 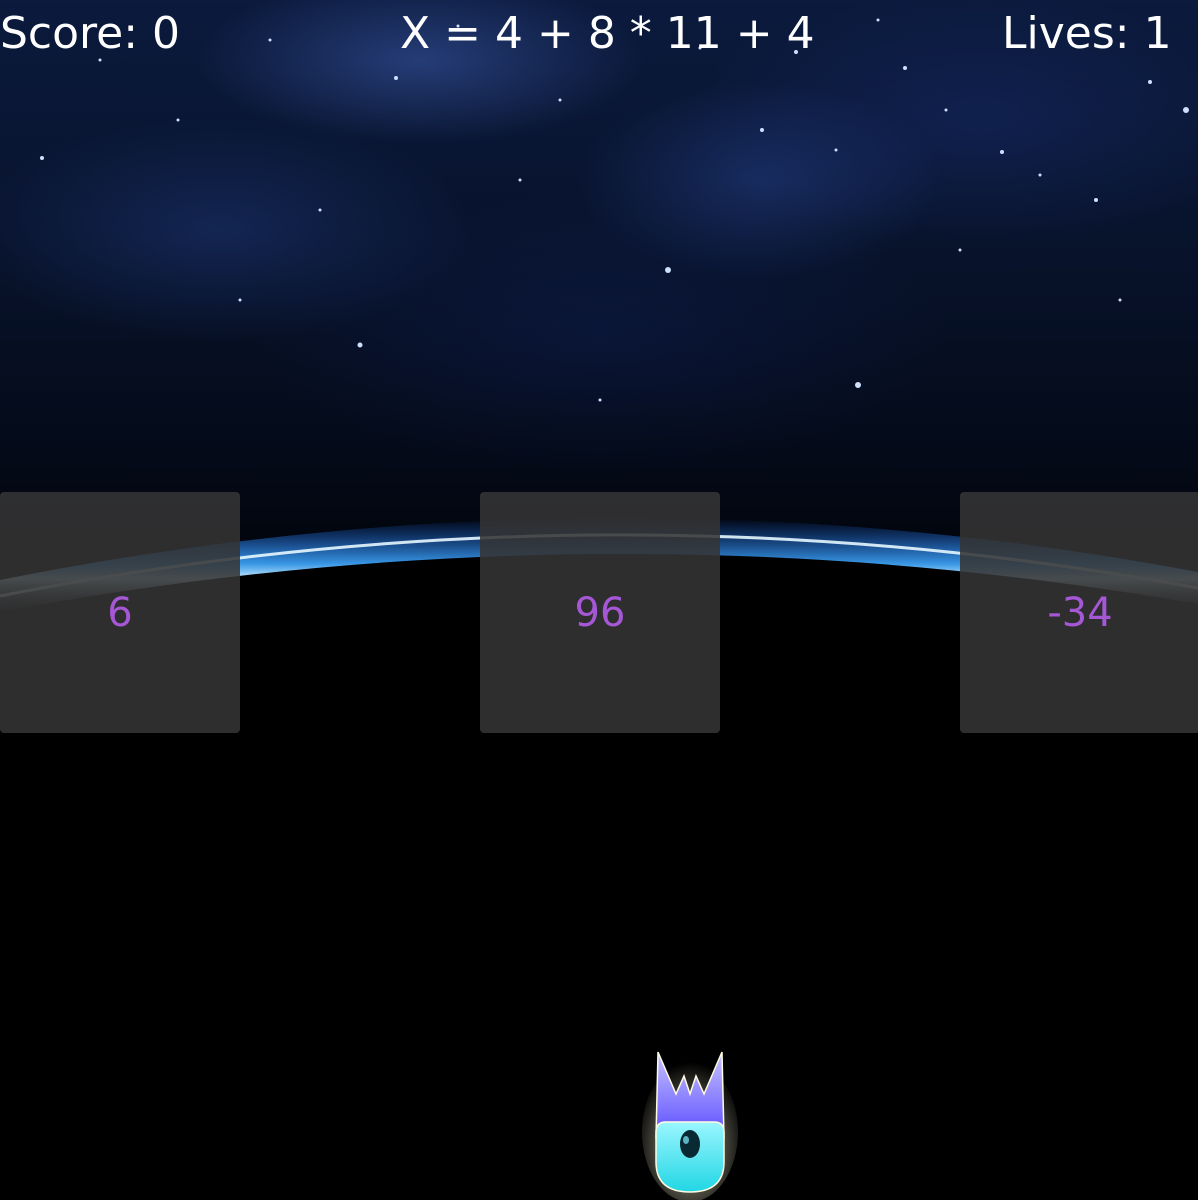 I want to click on equation-label: X = 4 + 8 * 11 + 4, so click(x=607, y=33).